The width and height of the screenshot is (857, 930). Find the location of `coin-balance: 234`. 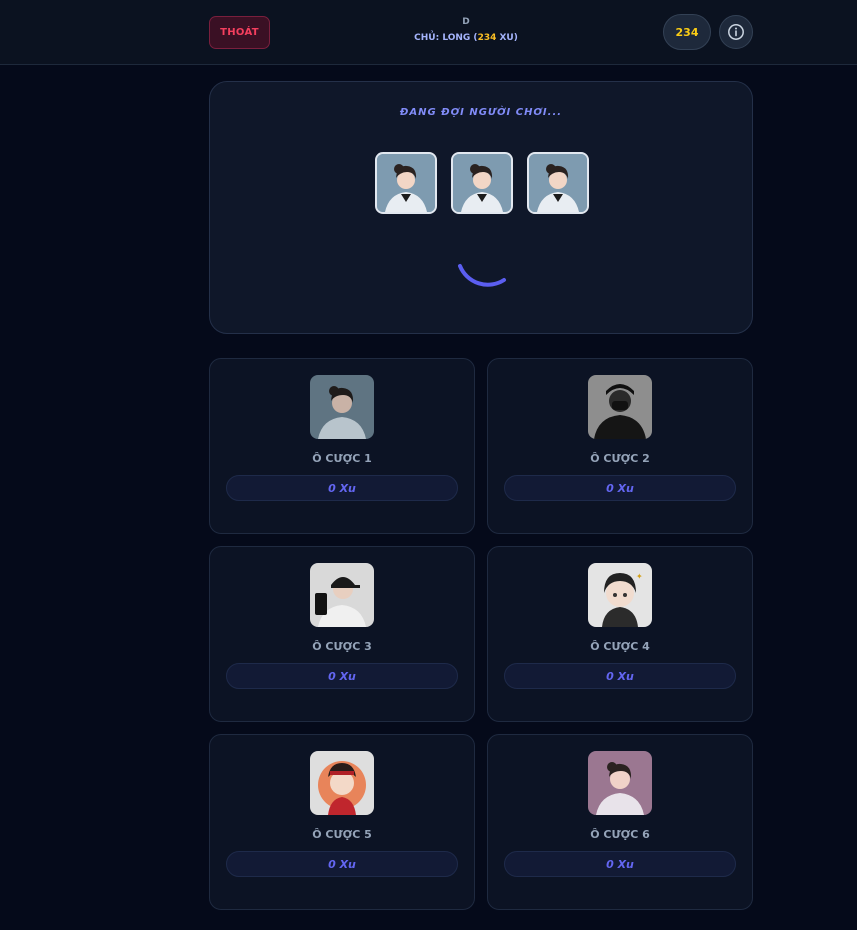

coin-balance: 234 is located at coordinates (687, 32).